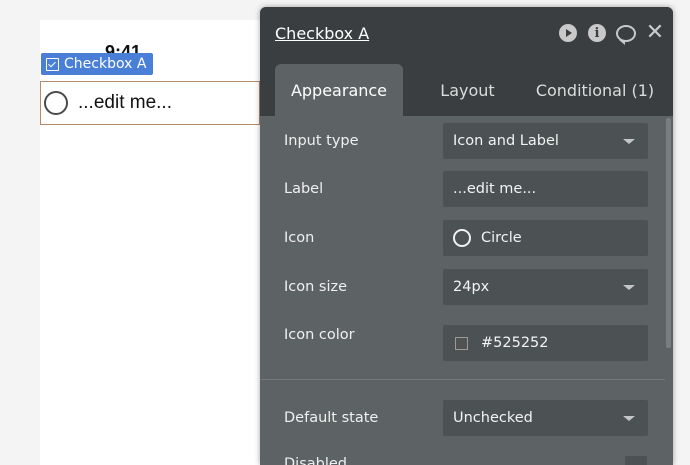 The height and width of the screenshot is (465, 690). I want to click on info-icon: i, so click(597, 33).